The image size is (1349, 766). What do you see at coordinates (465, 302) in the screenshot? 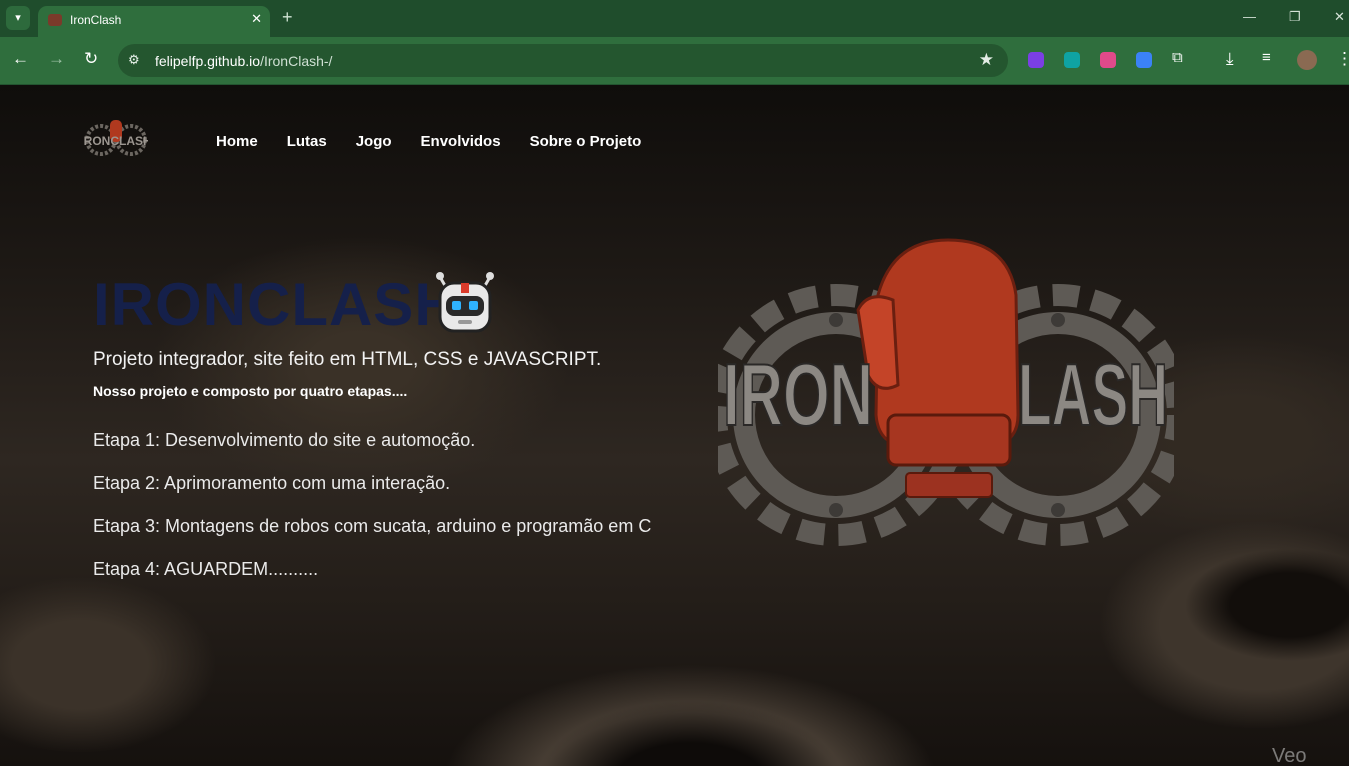
I see `robot-icon` at bounding box center [465, 302].